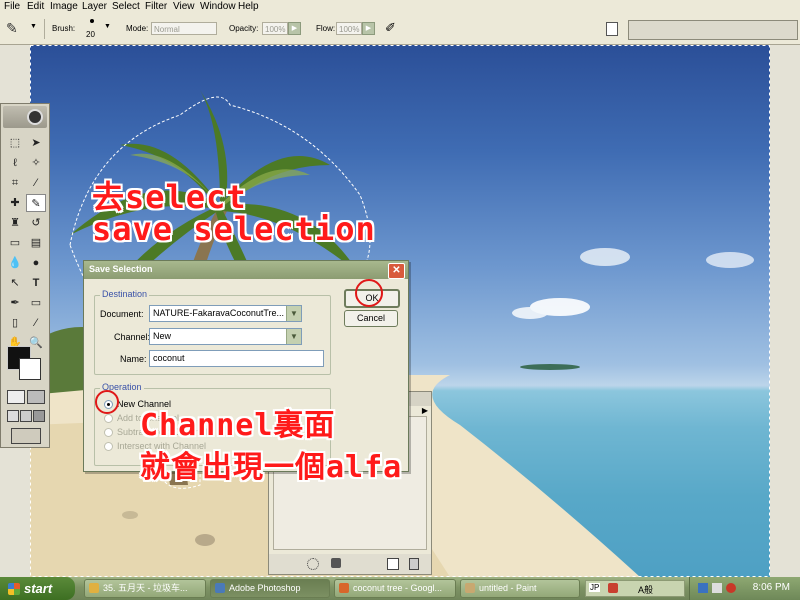 The image size is (800, 600). What do you see at coordinates (156, 6) in the screenshot?
I see `menu-filter: Filter` at bounding box center [156, 6].